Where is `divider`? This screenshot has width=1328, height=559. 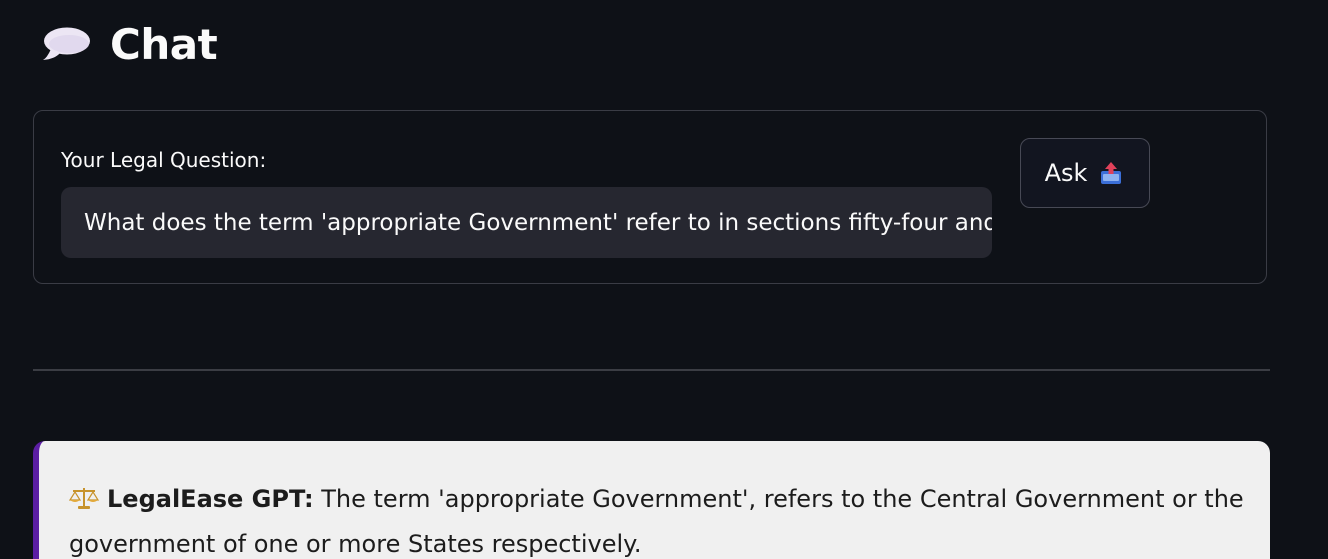 divider is located at coordinates (651, 370).